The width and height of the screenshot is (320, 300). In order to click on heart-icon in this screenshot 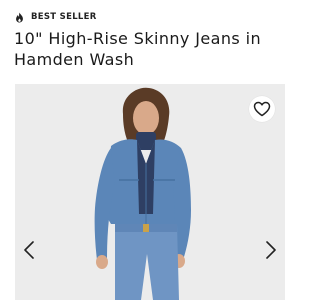, I will do `click(262, 109)`.